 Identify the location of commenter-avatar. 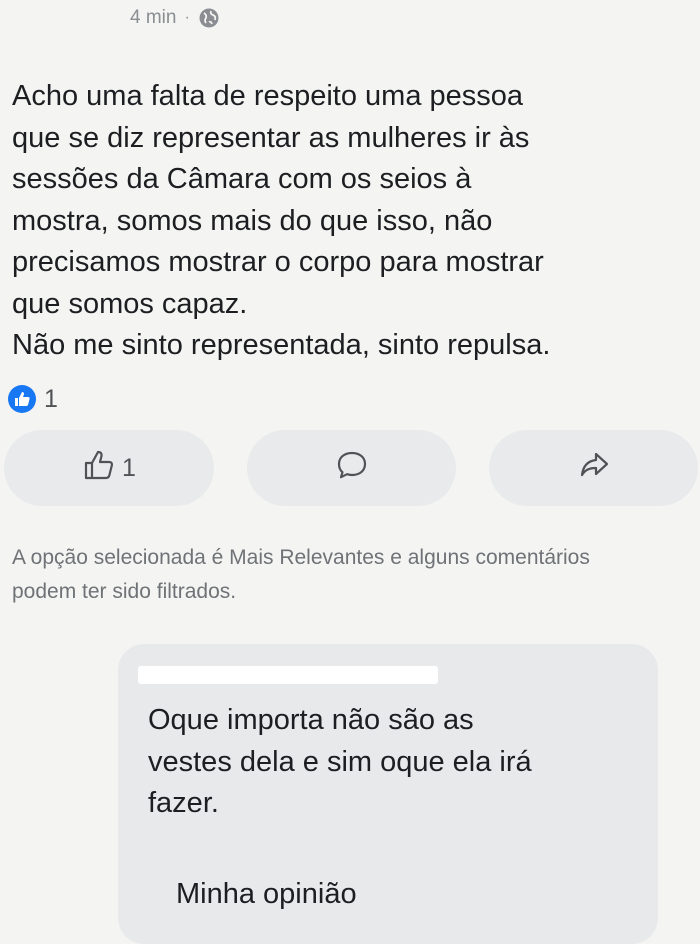
(57, 685).